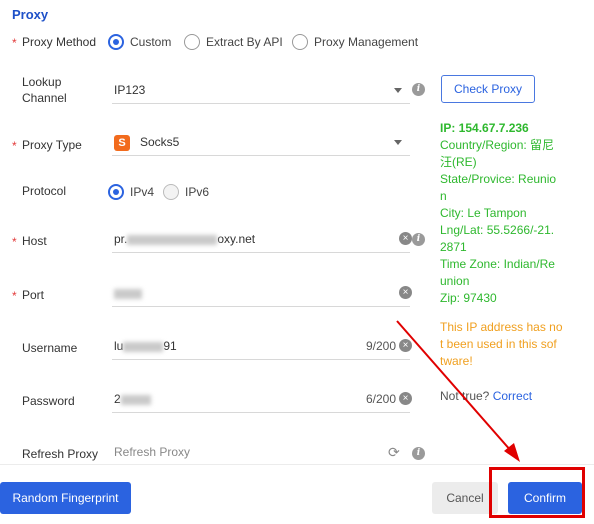 This screenshot has width=594, height=524. What do you see at coordinates (297, 464) in the screenshot?
I see `footer-divider` at bounding box center [297, 464].